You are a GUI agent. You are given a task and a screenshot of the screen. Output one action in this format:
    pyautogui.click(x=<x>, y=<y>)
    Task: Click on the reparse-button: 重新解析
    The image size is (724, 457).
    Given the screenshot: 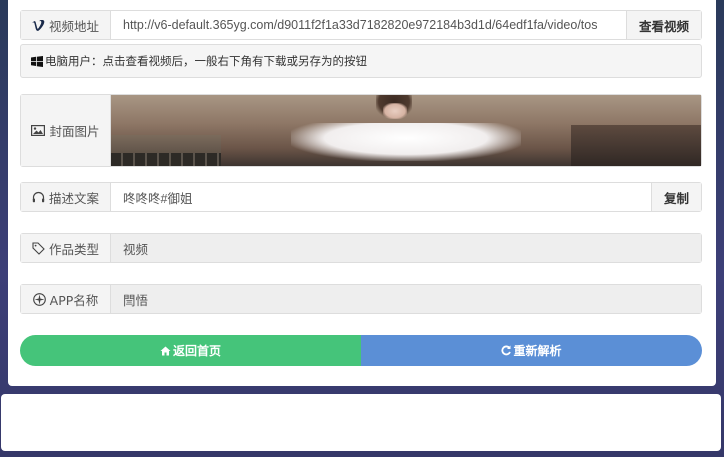 What is the action you would take?
    pyautogui.click(x=531, y=350)
    